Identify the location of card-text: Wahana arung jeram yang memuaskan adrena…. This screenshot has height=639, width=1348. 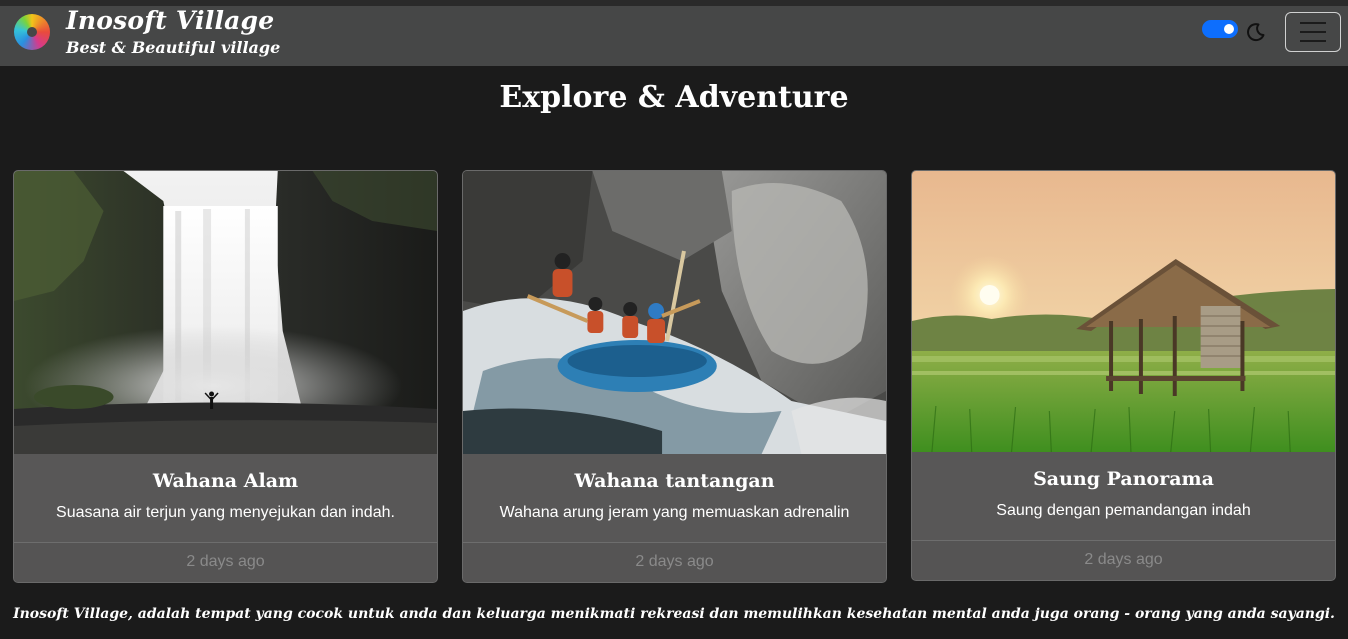
(674, 512).